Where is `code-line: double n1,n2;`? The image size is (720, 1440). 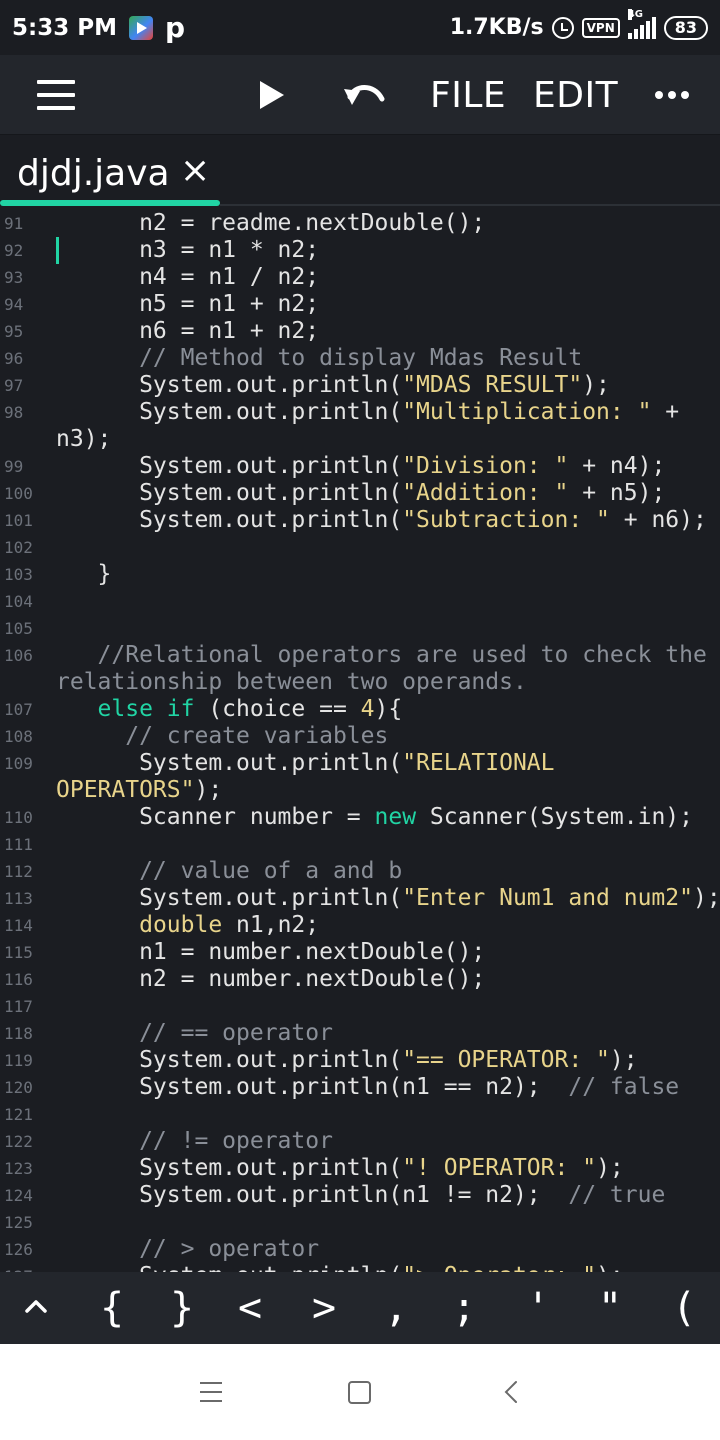 code-line: double n1,n2; is located at coordinates (187, 925).